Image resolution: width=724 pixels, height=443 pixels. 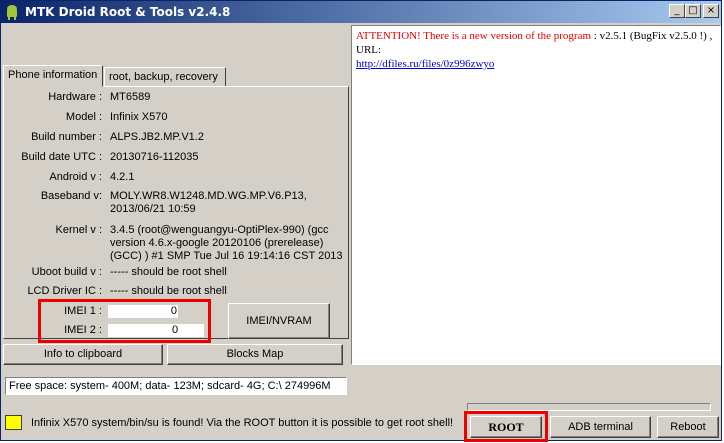 I want to click on status-indicator, so click(x=13, y=422).